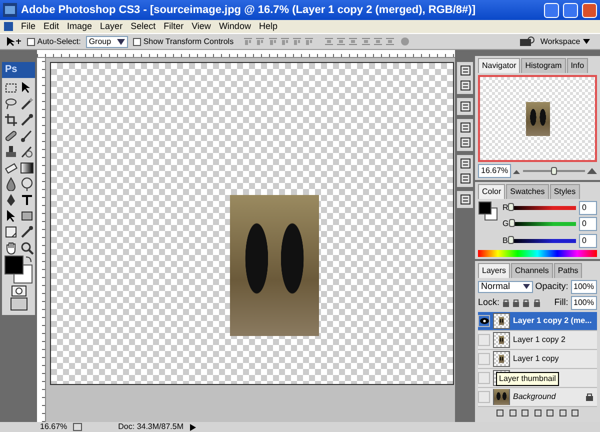 The image size is (600, 432). Describe the element at coordinates (527, 41) in the screenshot. I see `camera-icon` at that location.